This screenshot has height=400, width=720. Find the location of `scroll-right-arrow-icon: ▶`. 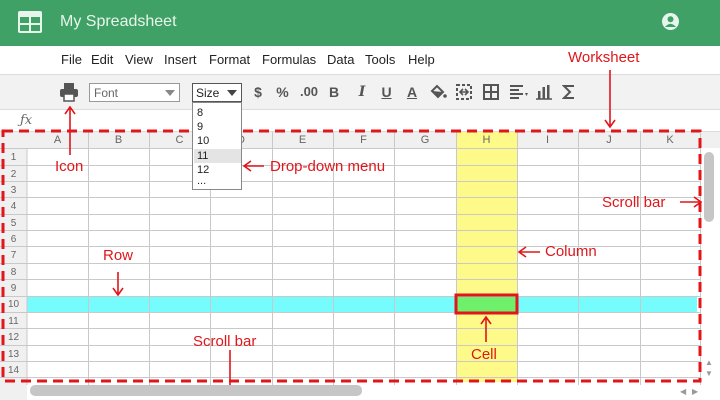

scroll-right-arrow-icon: ▶ is located at coordinates (695, 391).